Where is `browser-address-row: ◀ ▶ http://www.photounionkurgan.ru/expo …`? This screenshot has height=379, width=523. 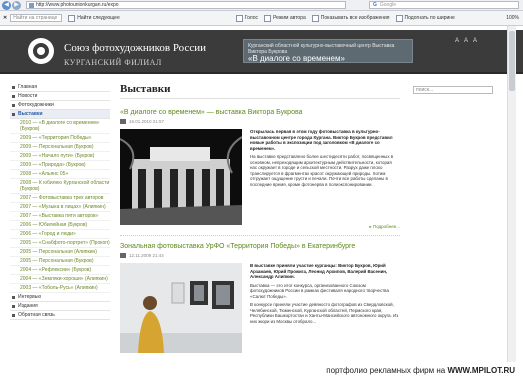 browser-address-row: ◀ ▶ http://www.photounionkurgan.ru/expo … is located at coordinates (261, 5).